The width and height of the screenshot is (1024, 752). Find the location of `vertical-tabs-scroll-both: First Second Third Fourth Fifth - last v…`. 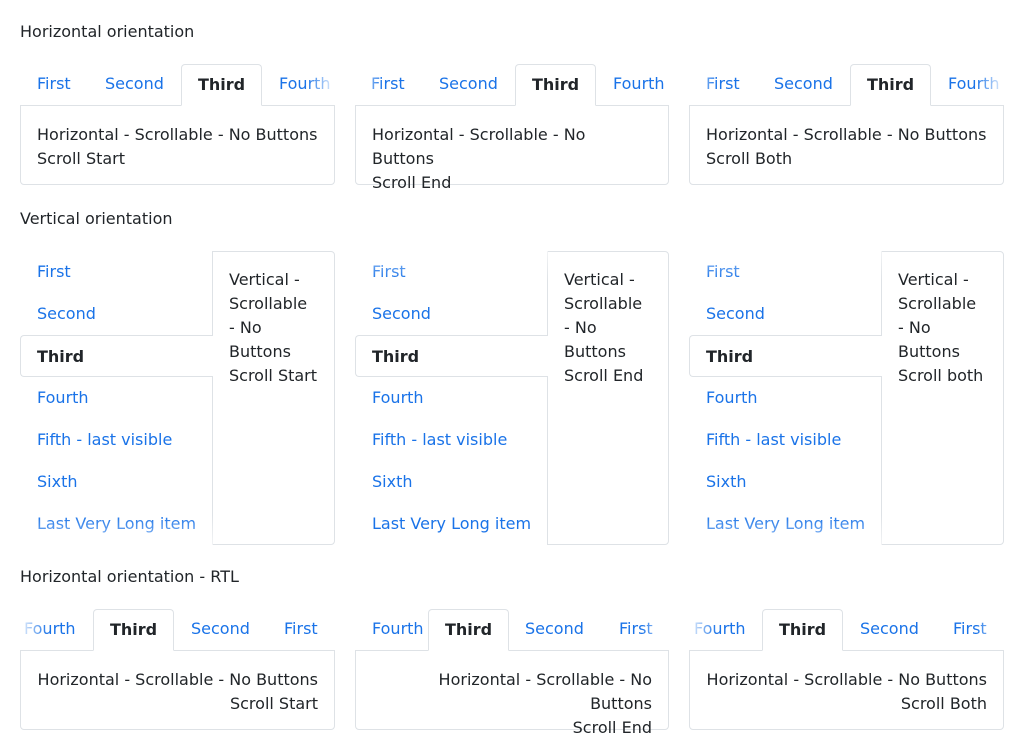

vertical-tabs-scroll-both: First Second Third Fourth Fifth - last v… is located at coordinates (846, 398).